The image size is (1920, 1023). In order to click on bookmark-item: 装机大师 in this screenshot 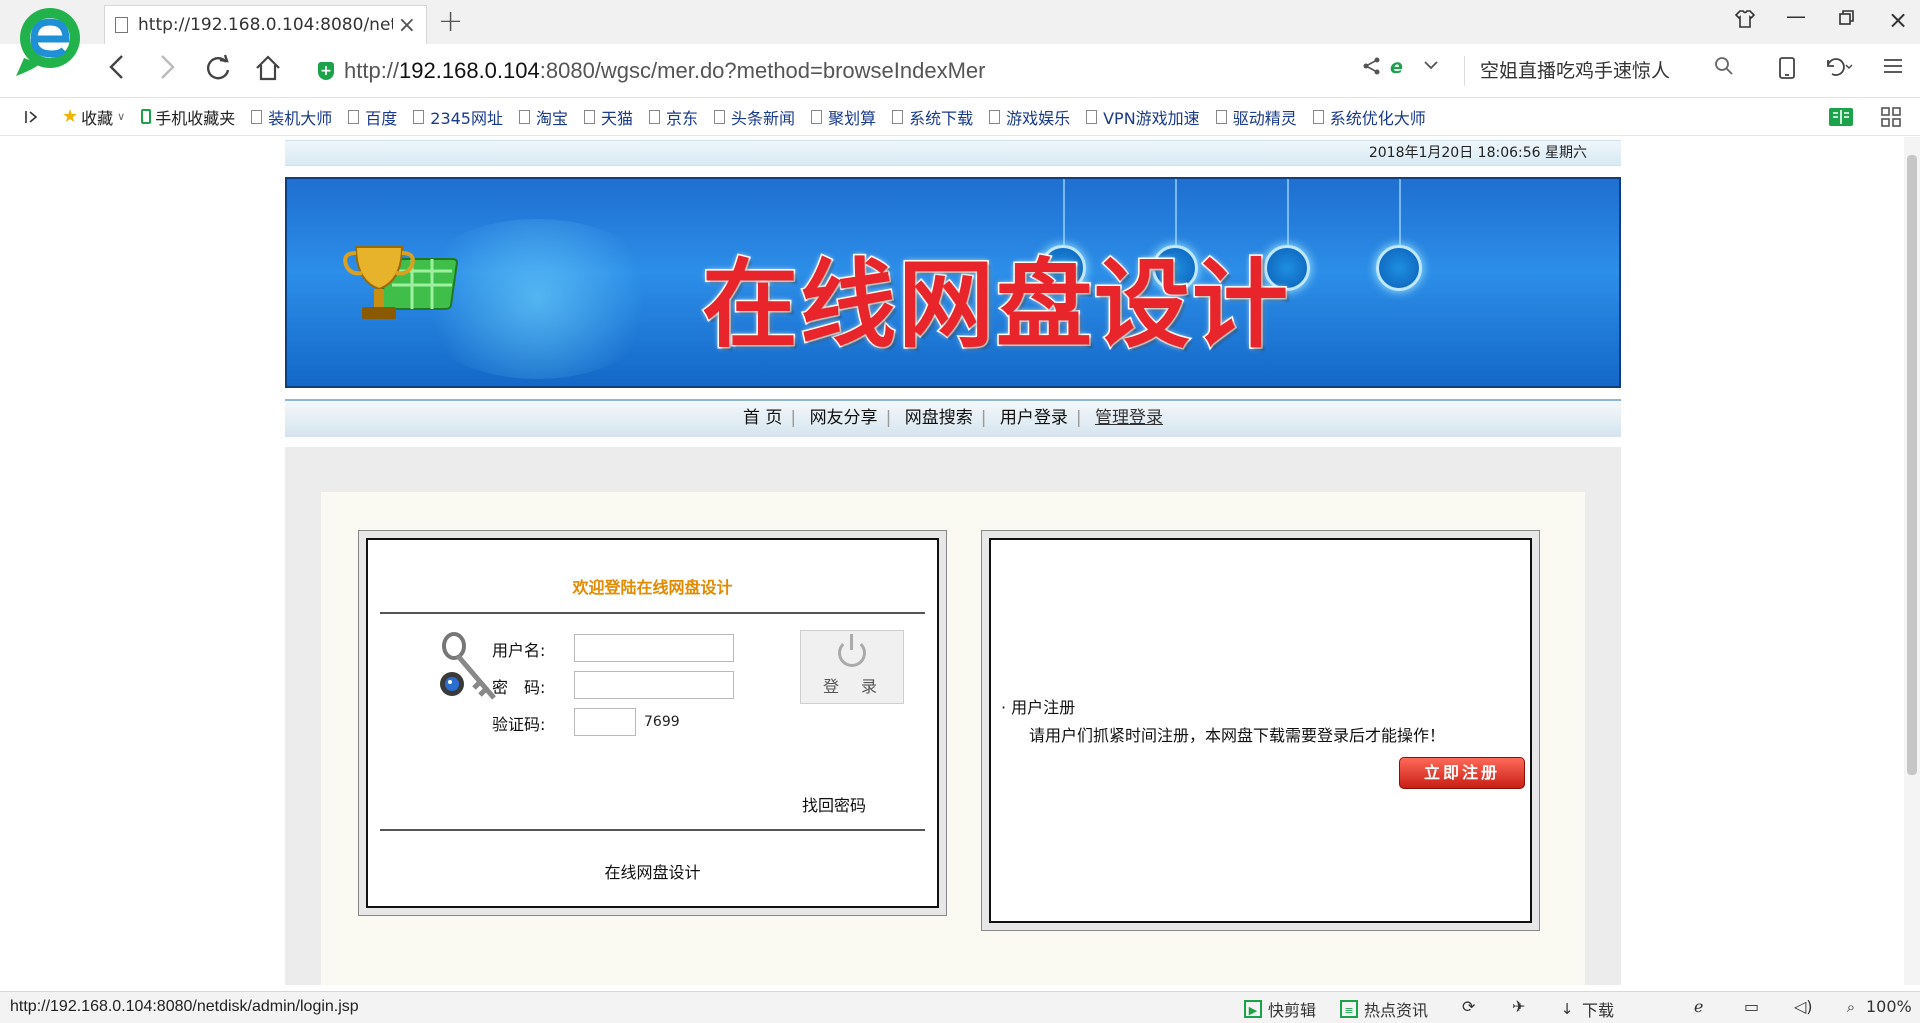, I will do `click(291, 117)`.